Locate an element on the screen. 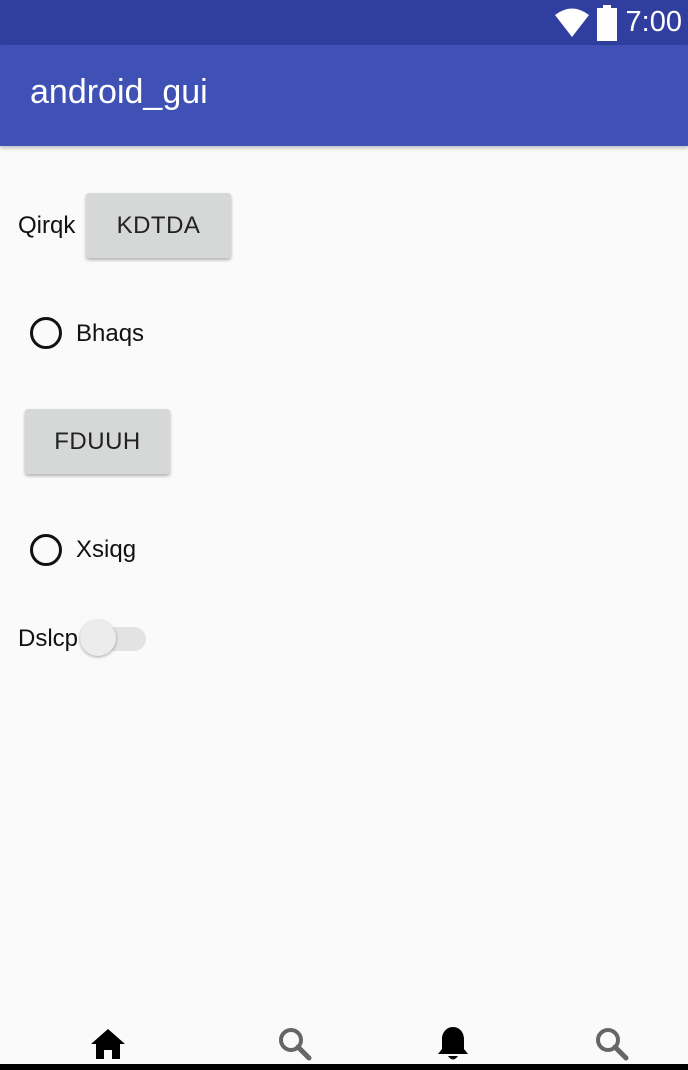 The image size is (688, 1070). nav-notifications is located at coordinates (453, 1044).